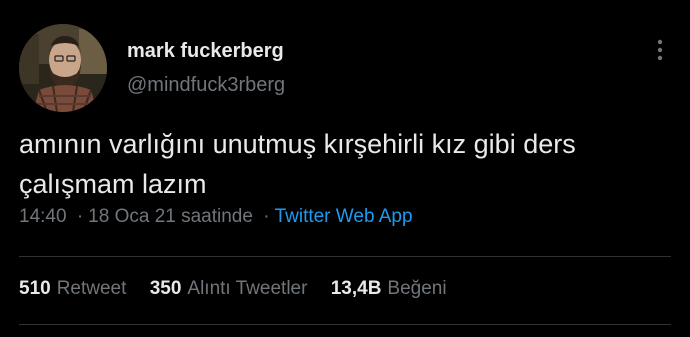 This screenshot has height=337, width=690. I want to click on author-handle: @mindfuck3rberg, so click(206, 85).